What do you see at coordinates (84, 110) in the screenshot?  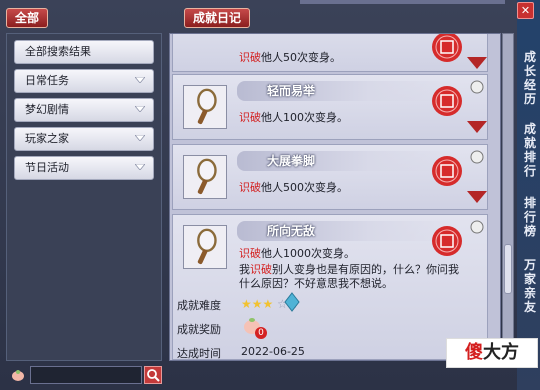 I see `category-story: 梦幻剧情` at bounding box center [84, 110].